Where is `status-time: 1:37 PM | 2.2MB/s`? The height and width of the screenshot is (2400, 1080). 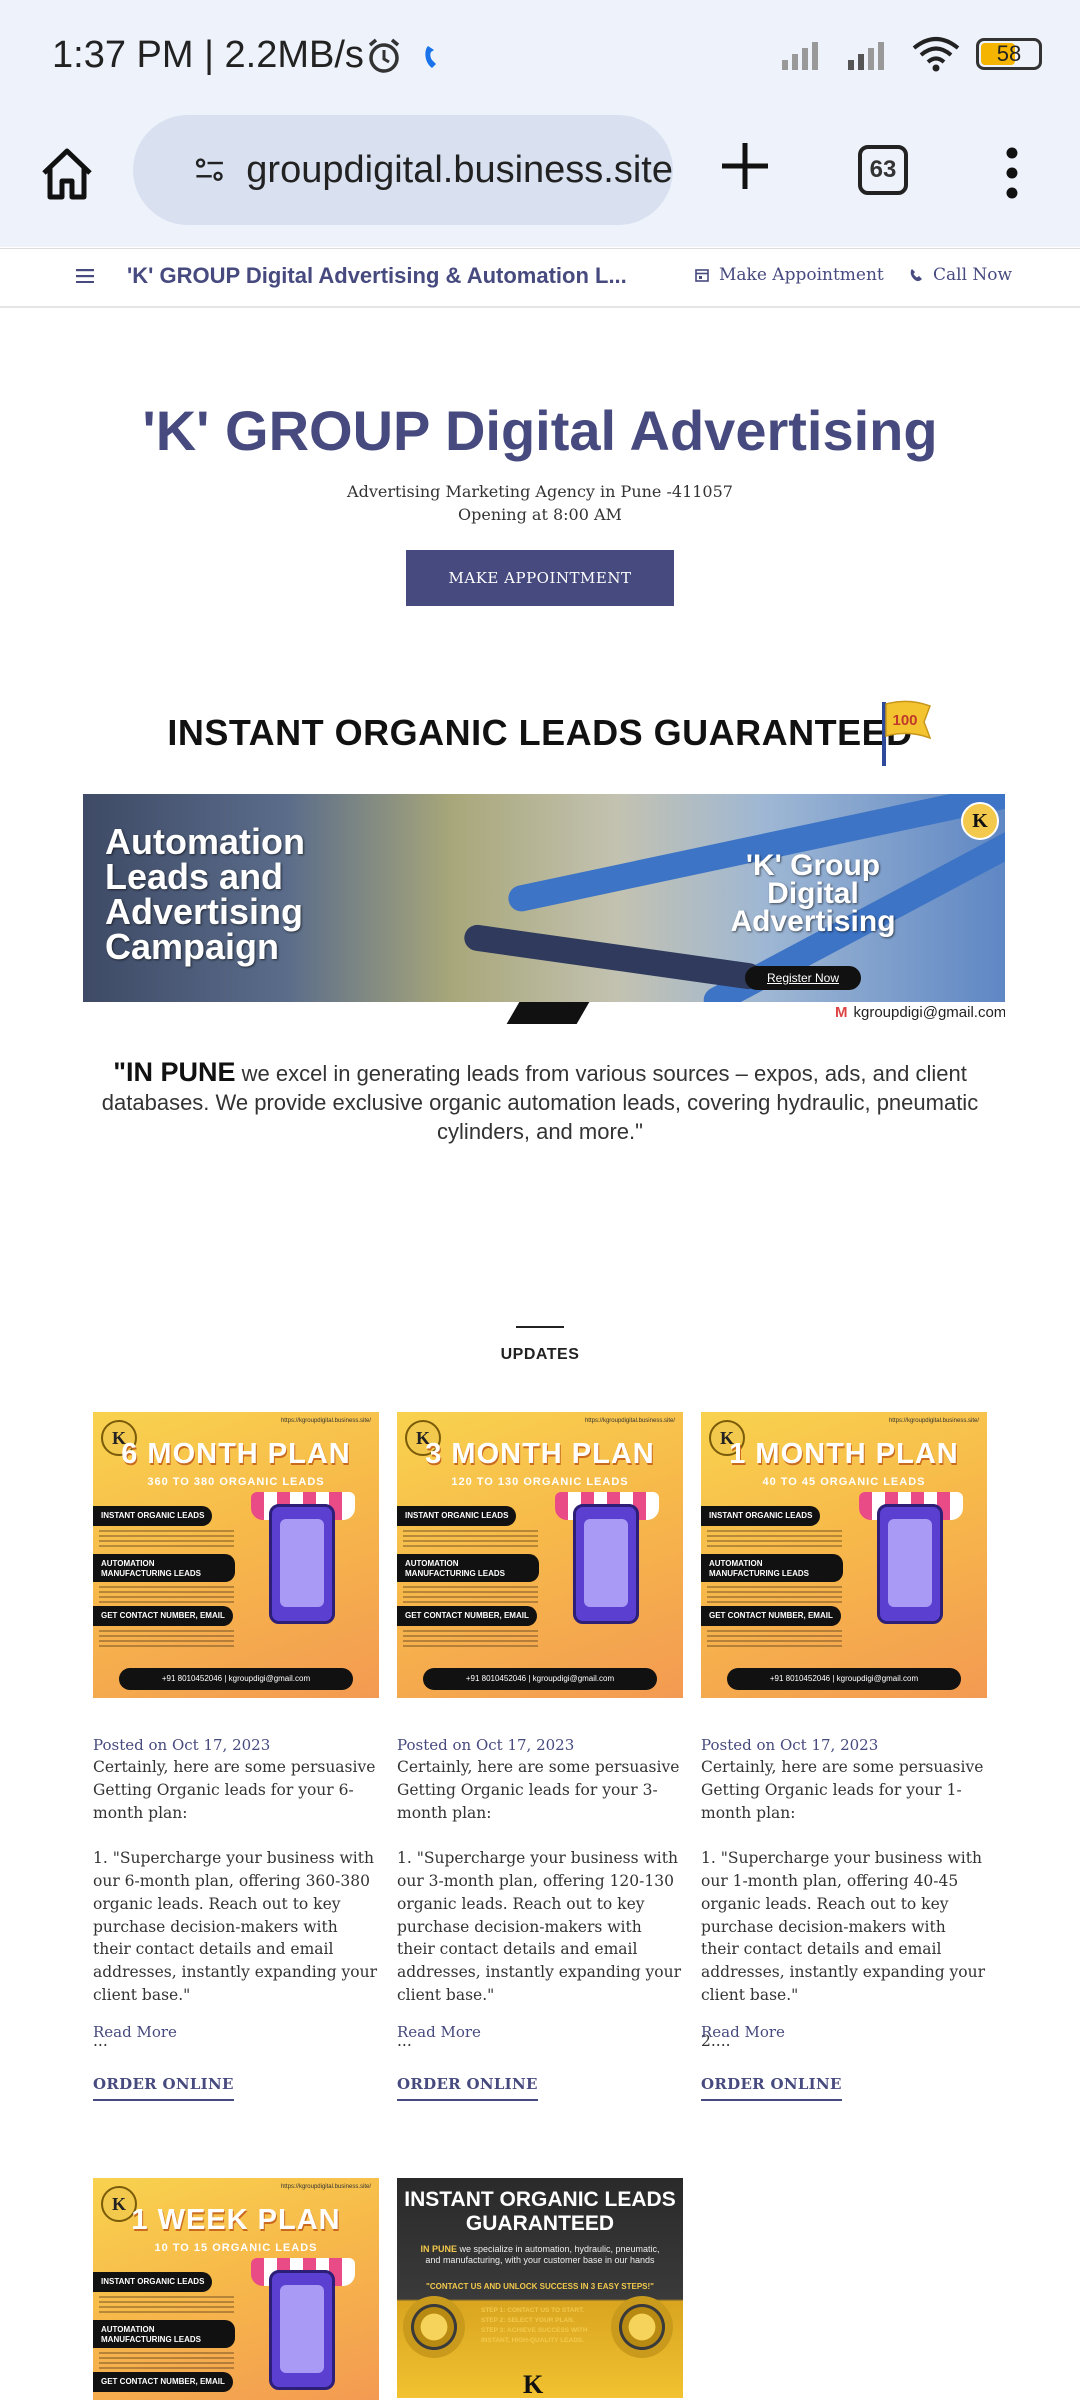 status-time: 1:37 PM | 2.2MB/s is located at coordinates (208, 55).